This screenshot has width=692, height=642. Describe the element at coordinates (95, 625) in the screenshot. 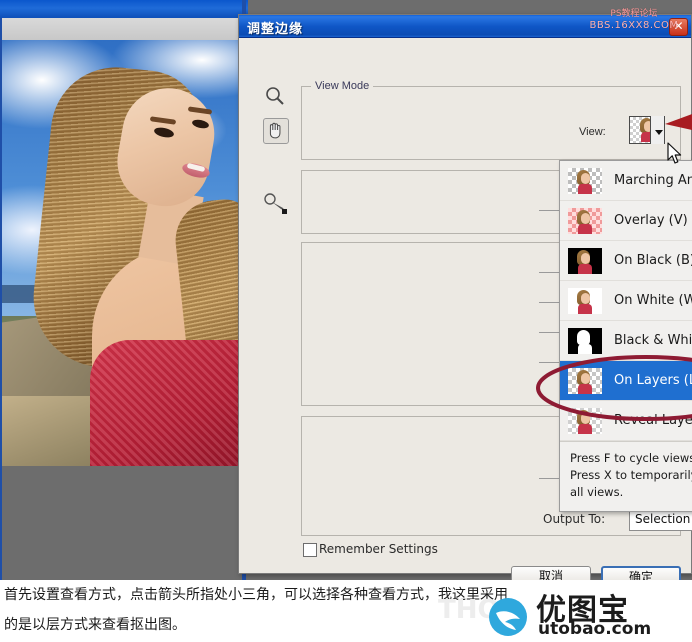

I see `caption-line-2: 的是以层方式来查看抠出图。` at that location.